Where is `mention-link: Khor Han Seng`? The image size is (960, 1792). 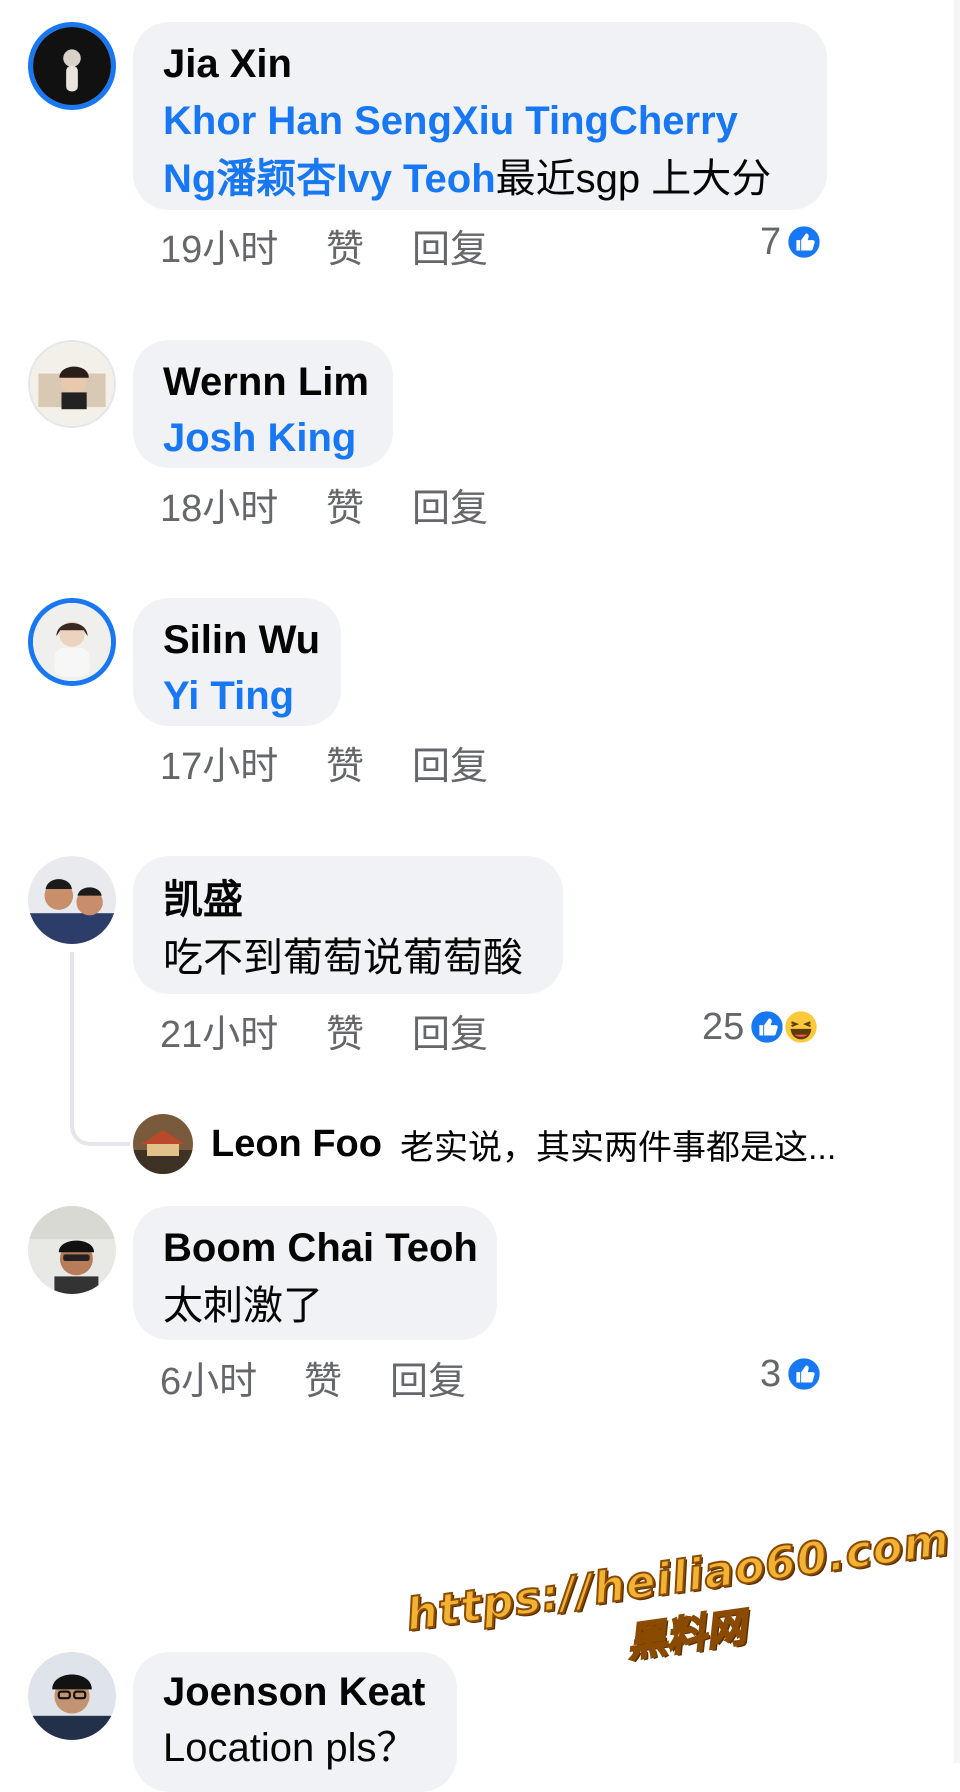
mention-link: Khor Han Seng is located at coordinates (307, 121).